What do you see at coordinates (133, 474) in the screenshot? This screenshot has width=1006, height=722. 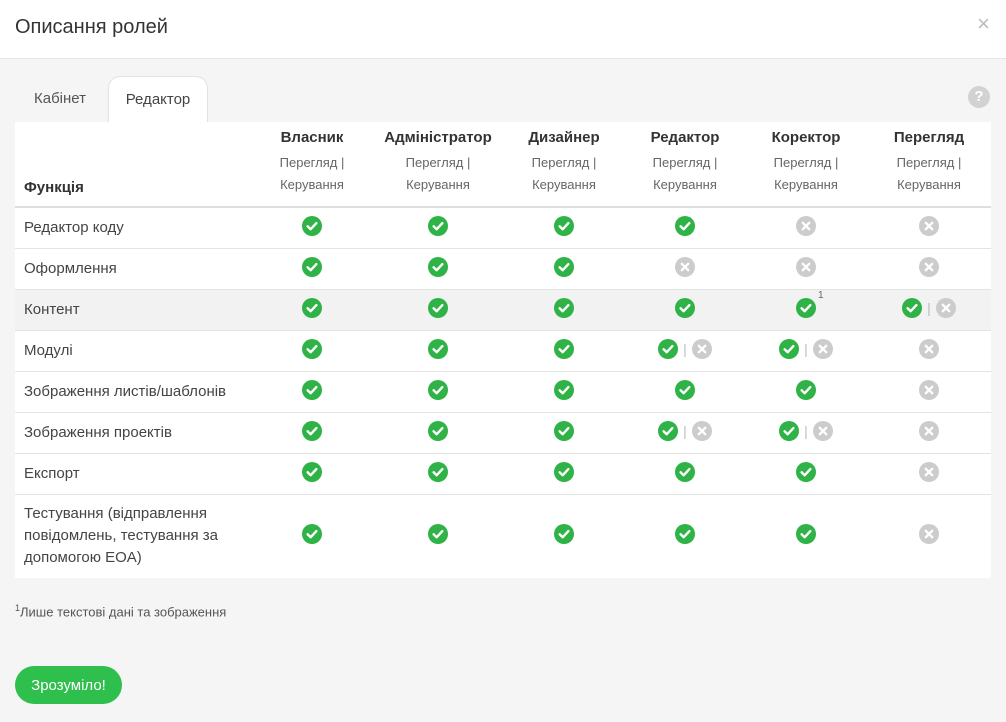 I see `function-name: Експорт` at bounding box center [133, 474].